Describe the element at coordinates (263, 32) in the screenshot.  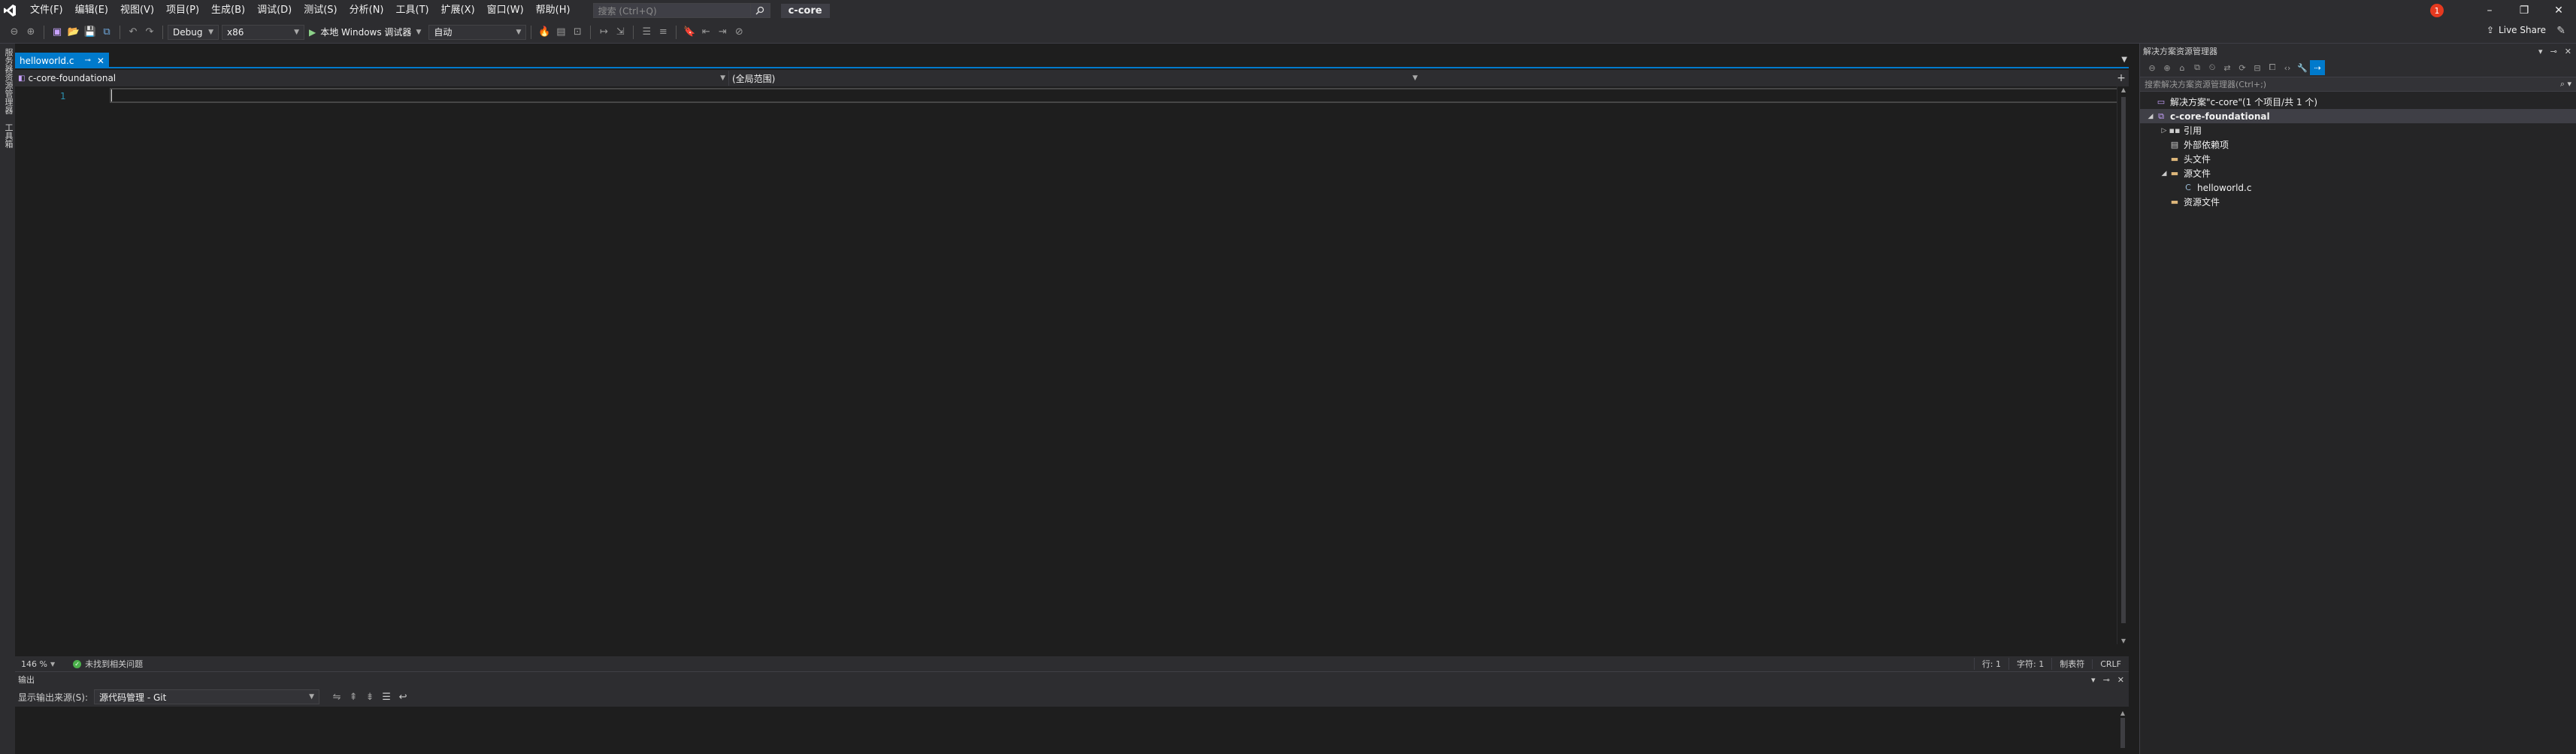
I see `platform-dropdown: x86 ▼` at that location.